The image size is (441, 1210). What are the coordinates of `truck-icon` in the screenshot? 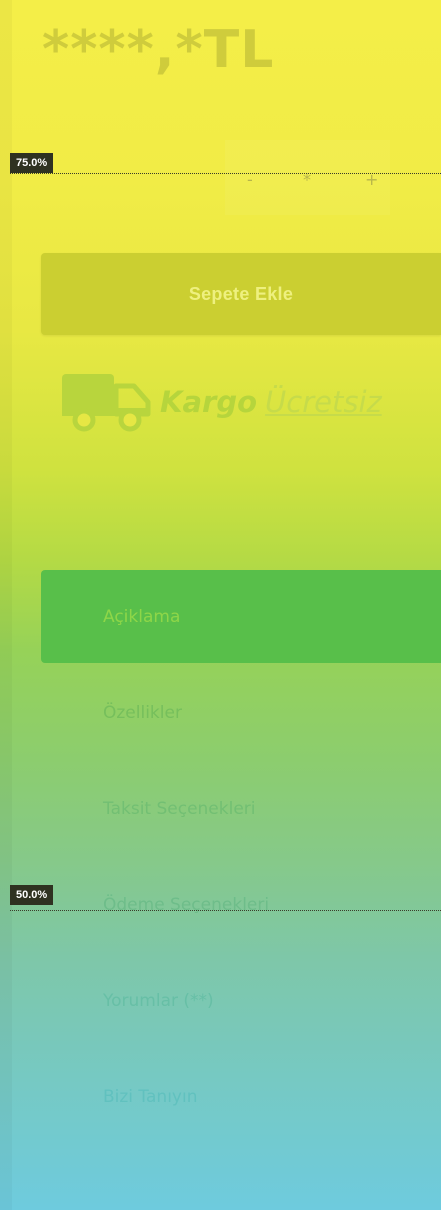 It's located at (106, 403).